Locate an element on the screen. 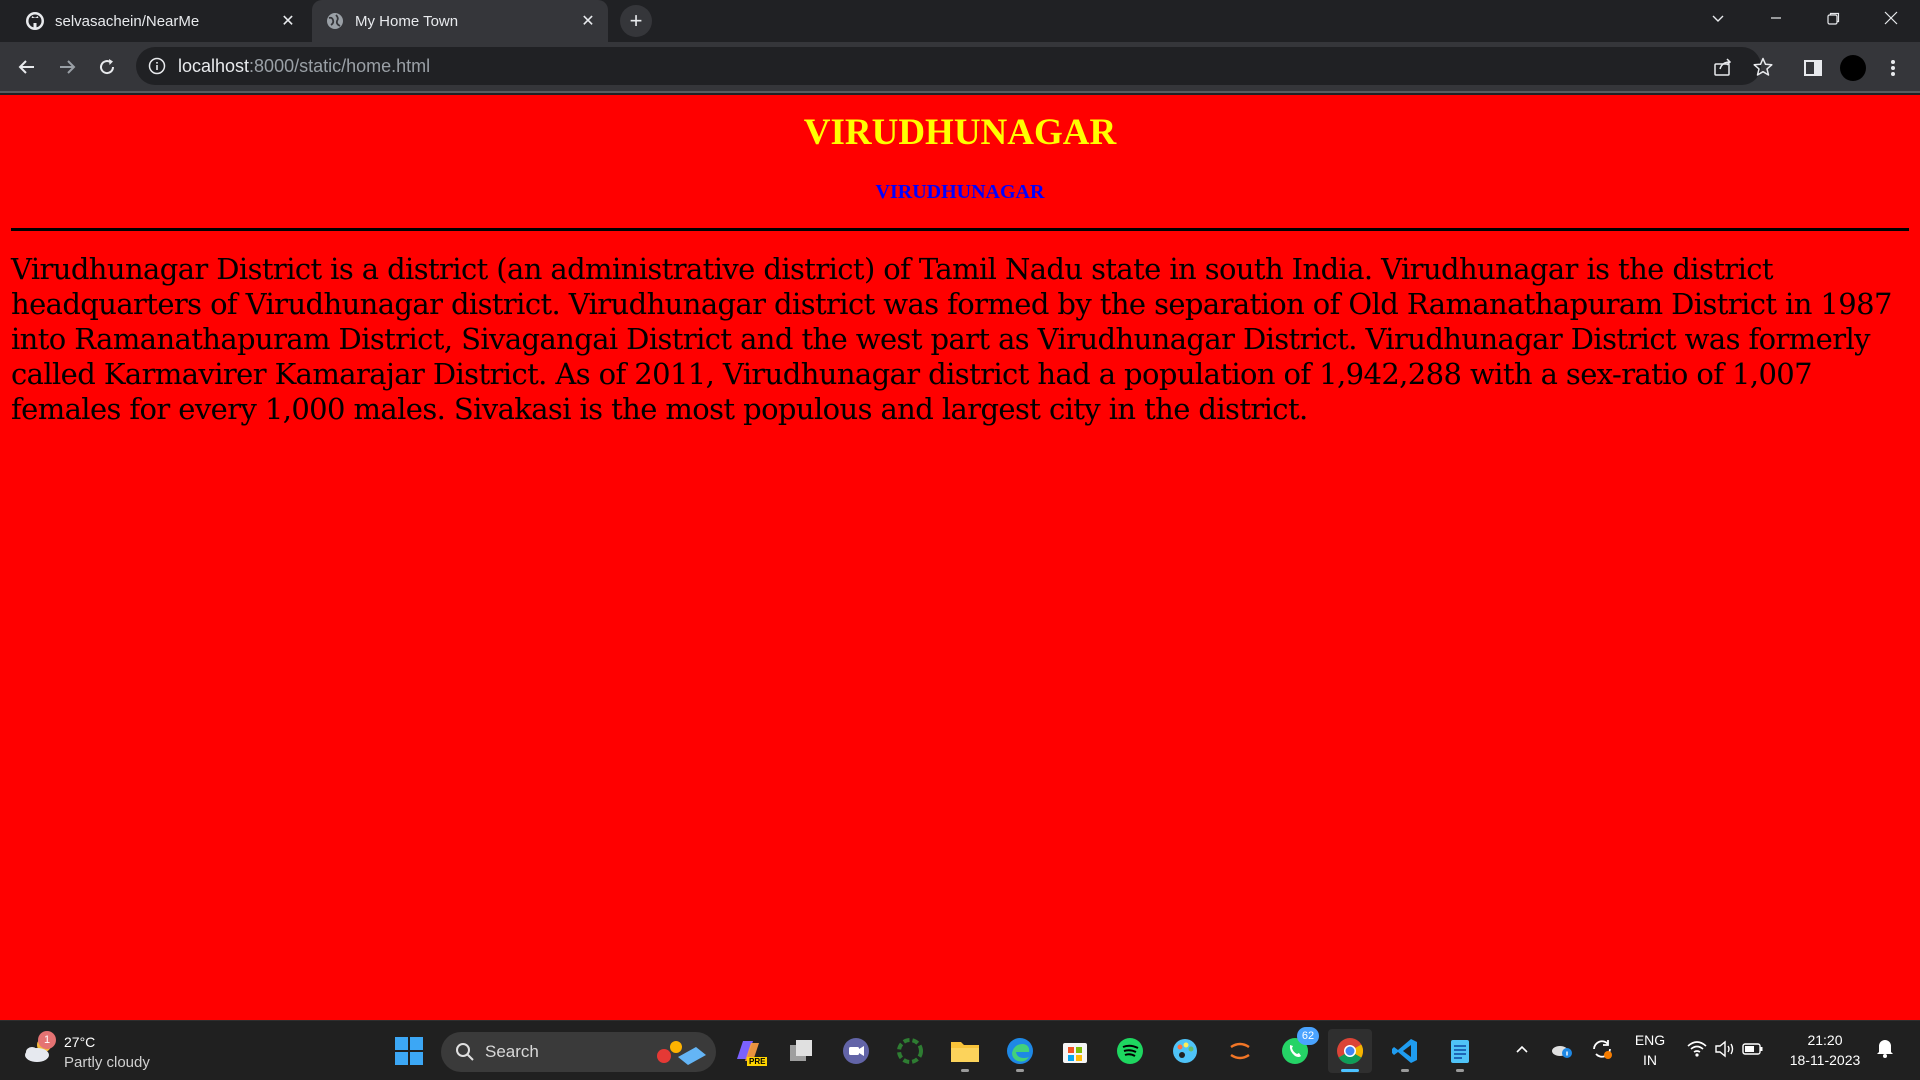 The image size is (1920, 1080). sync-tray is located at coordinates (1602, 1049).